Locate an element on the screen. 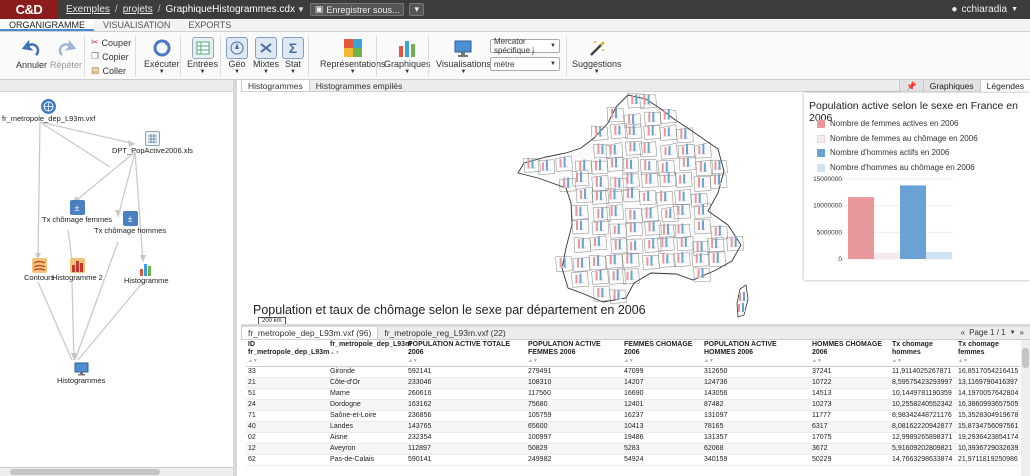 This screenshot has width=1030, height=476. flow-node-data-file: DPT_PopActive2006.xls is located at coordinates (152, 143).